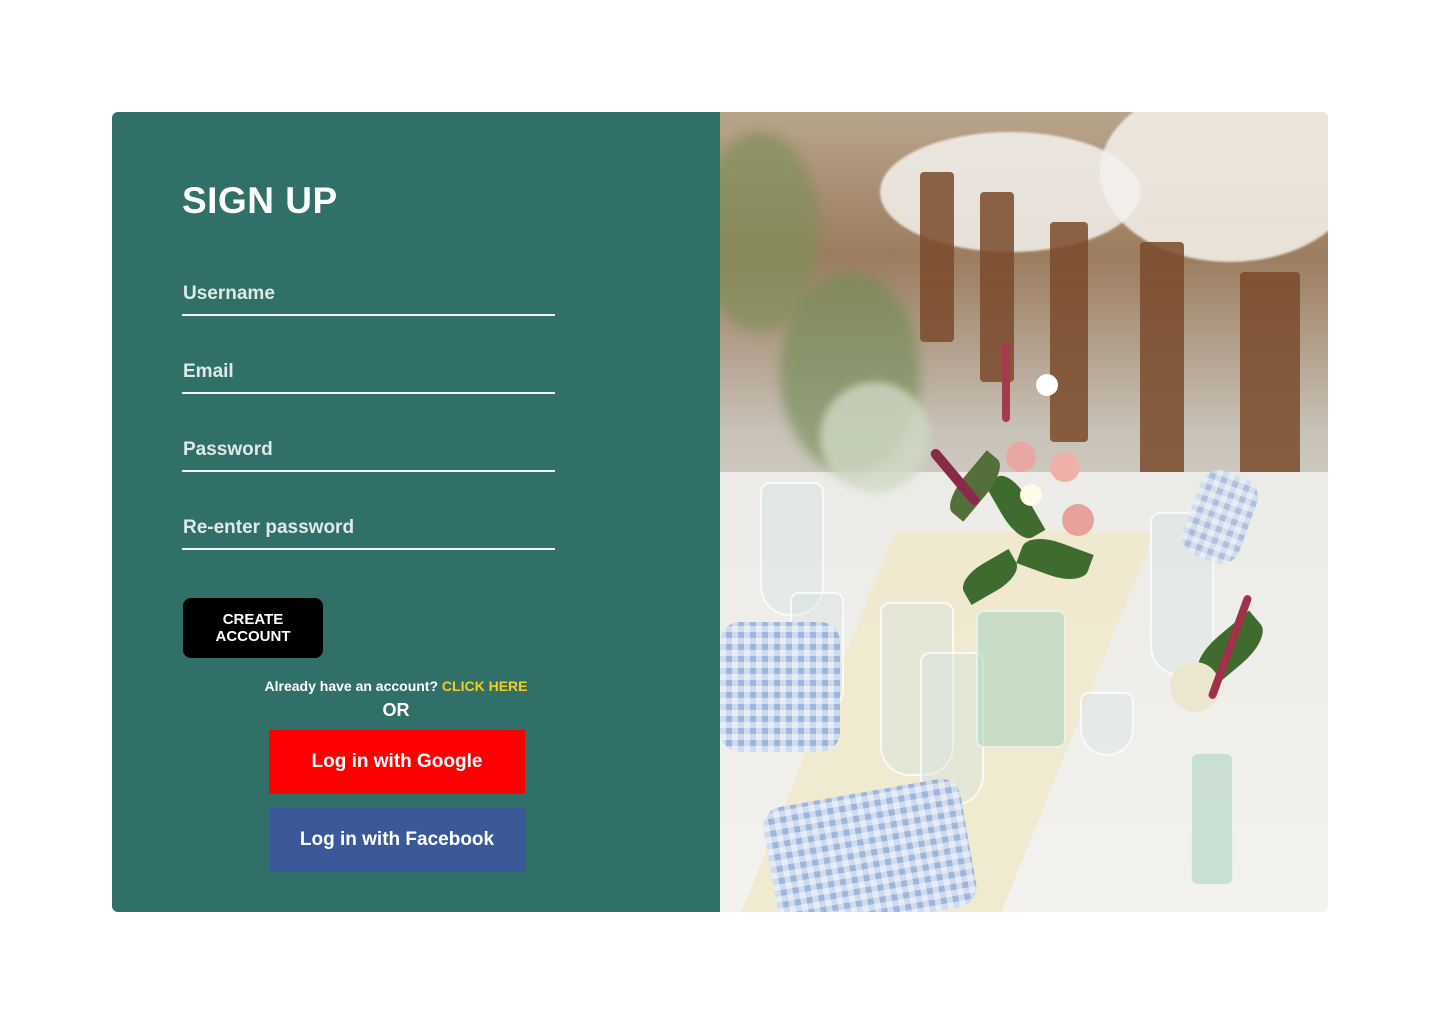  I want to click on or-divider: OR, so click(396, 710).